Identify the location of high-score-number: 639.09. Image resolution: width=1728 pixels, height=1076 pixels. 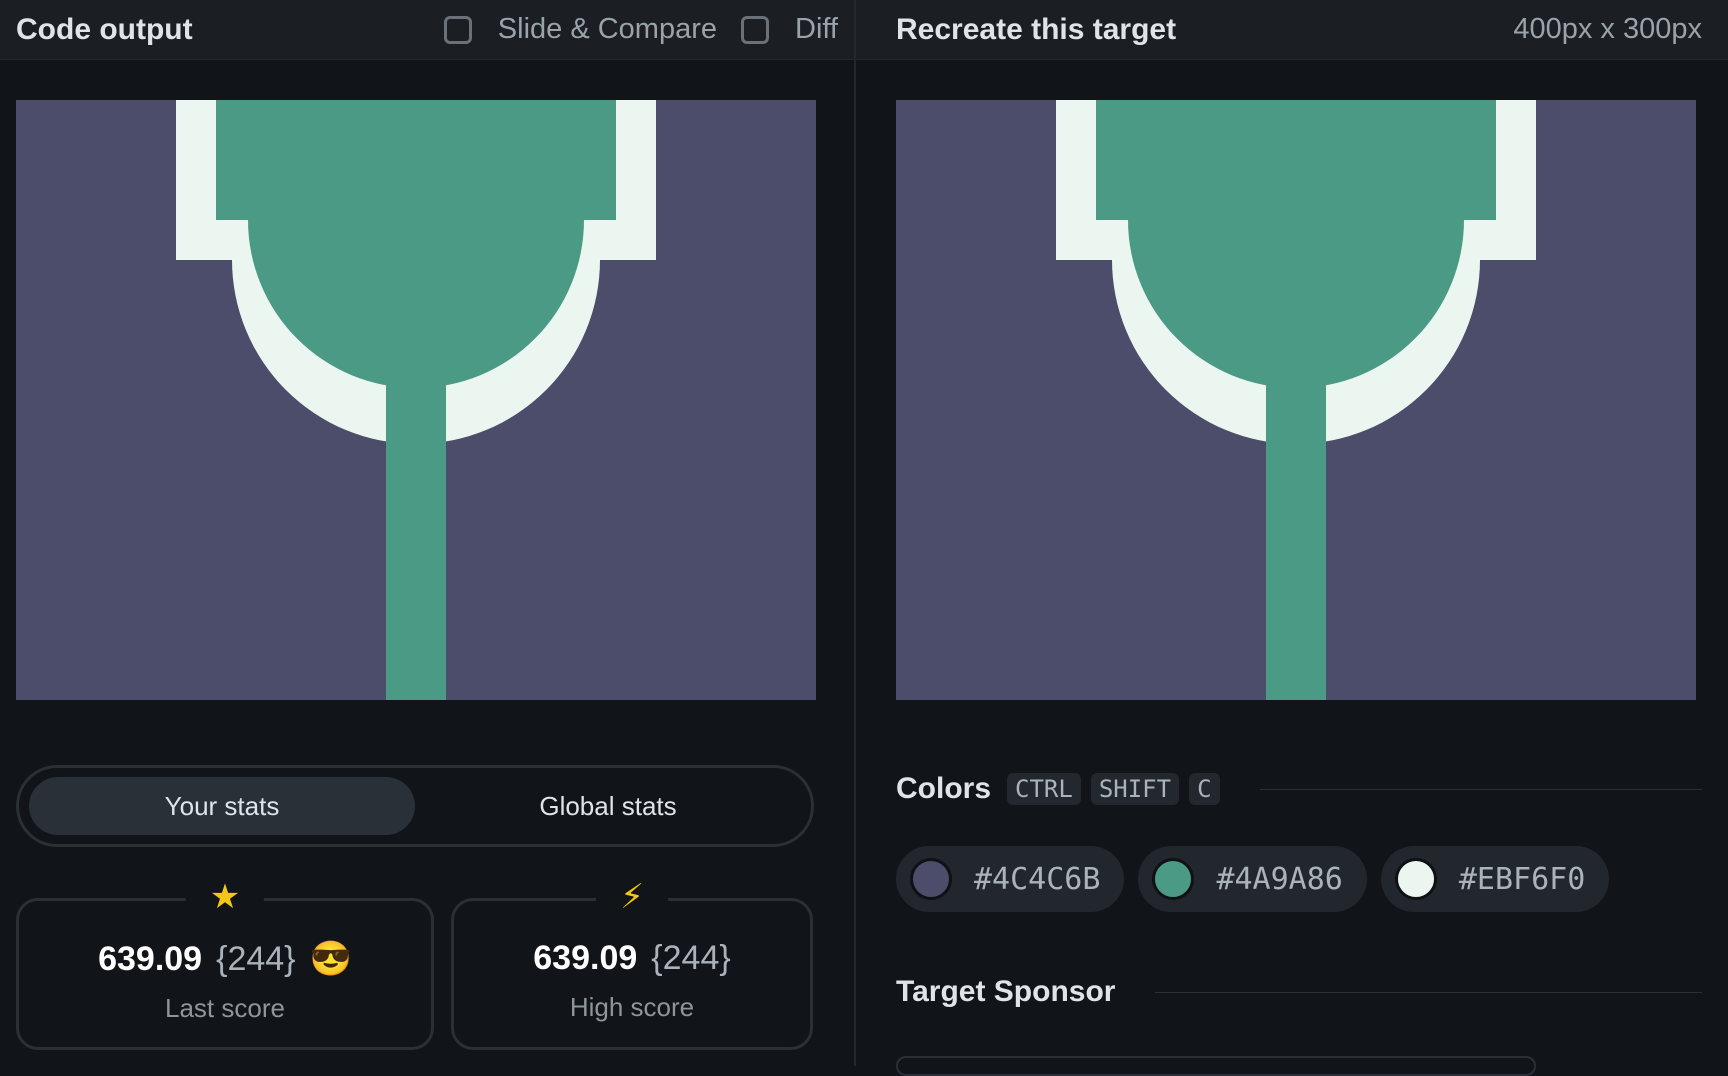
(585, 958).